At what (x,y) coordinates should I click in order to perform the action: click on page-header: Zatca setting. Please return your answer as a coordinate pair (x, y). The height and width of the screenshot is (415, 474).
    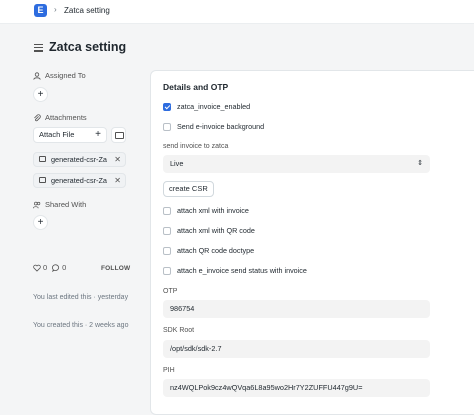
    Looking at the image, I should click on (237, 47).